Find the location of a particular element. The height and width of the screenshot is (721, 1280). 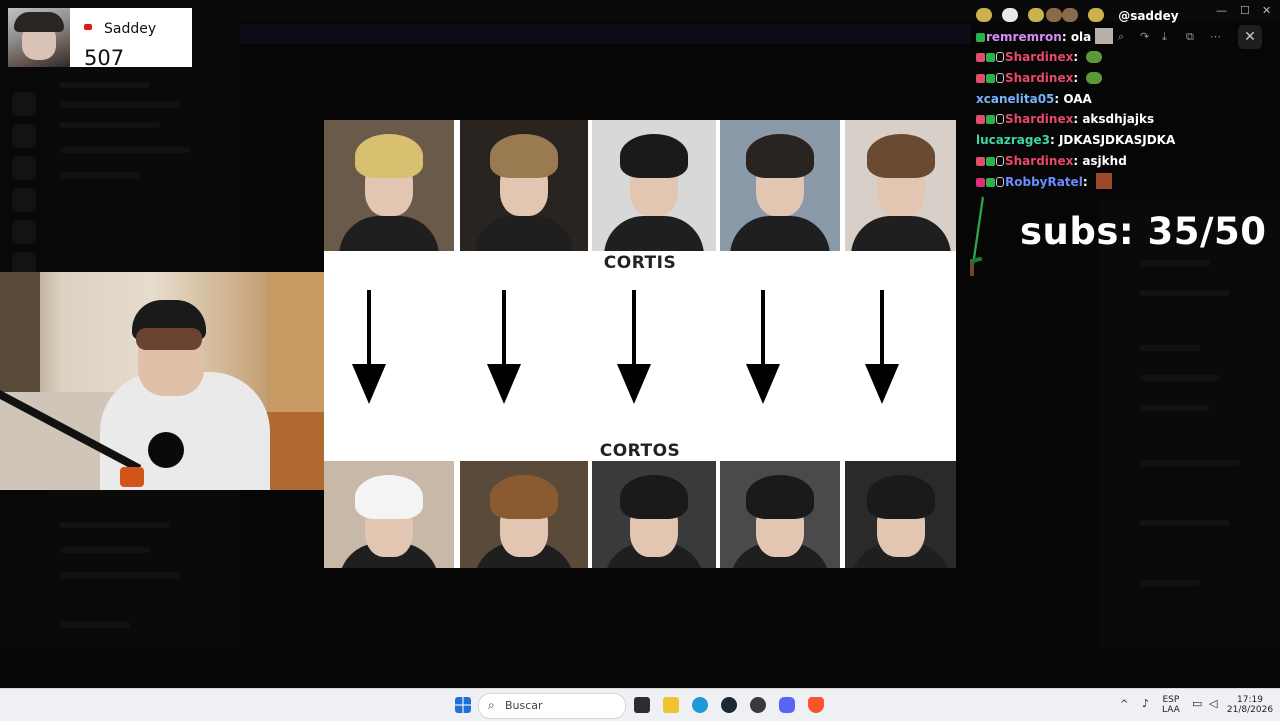

chat-message: remremron: ola is located at coordinates (1106, 37).